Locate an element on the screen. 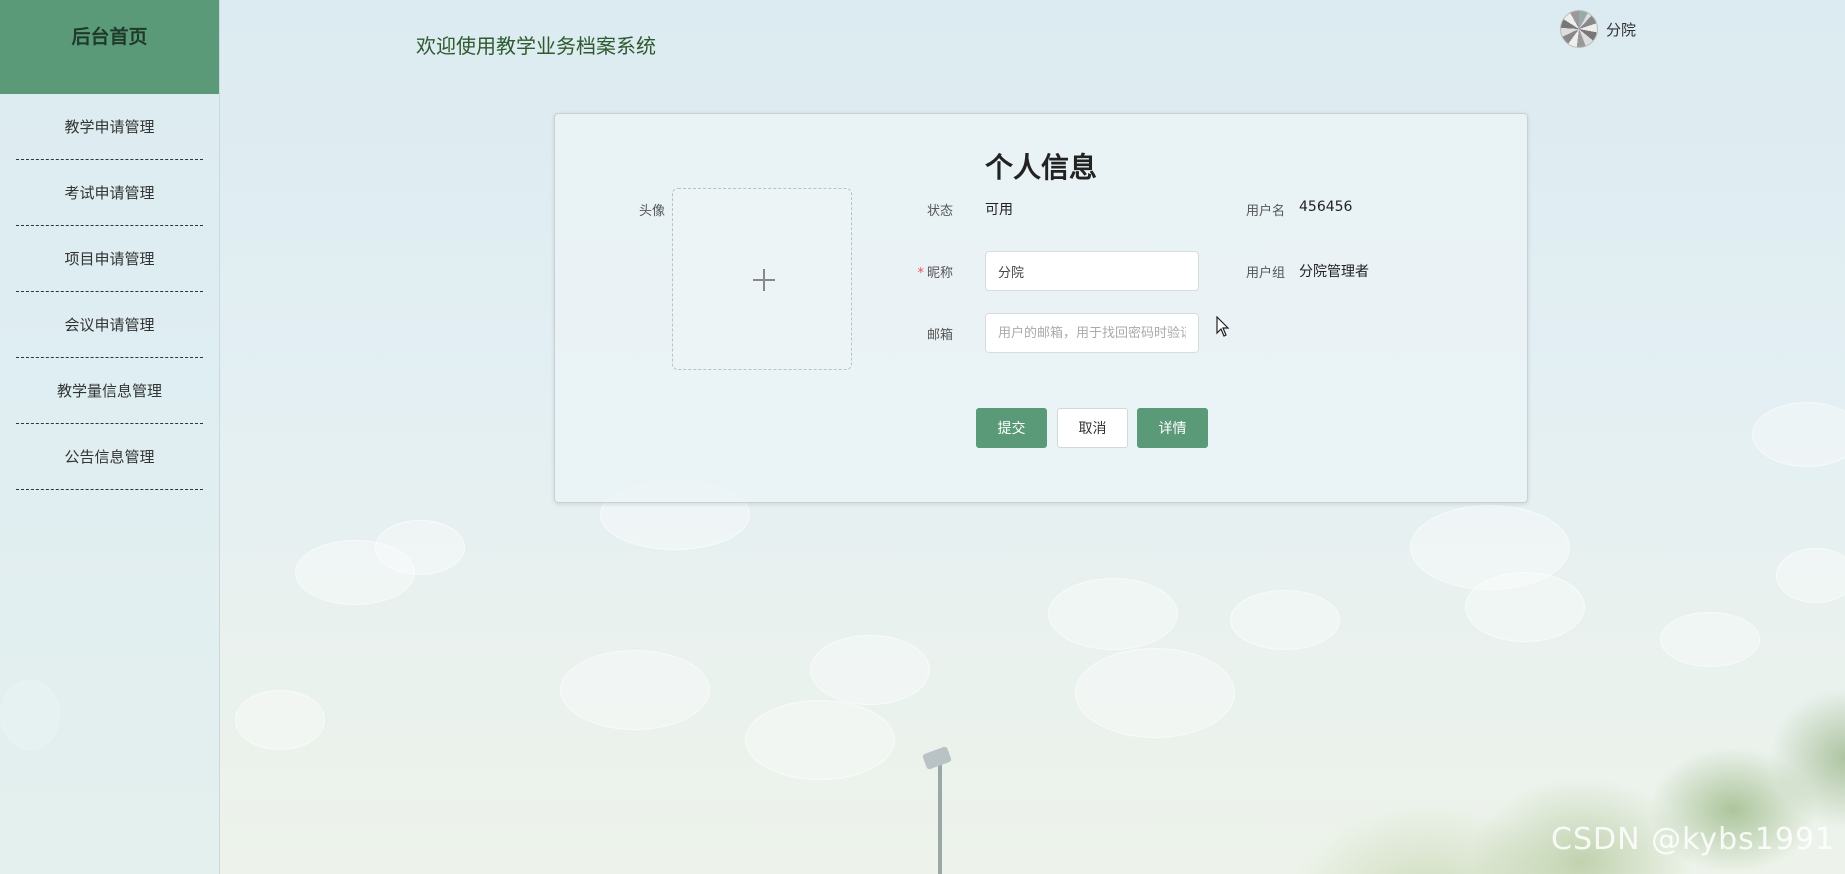 The width and height of the screenshot is (1845, 874). sidebar-item-project-application: 项目申请管理 is located at coordinates (109, 259).